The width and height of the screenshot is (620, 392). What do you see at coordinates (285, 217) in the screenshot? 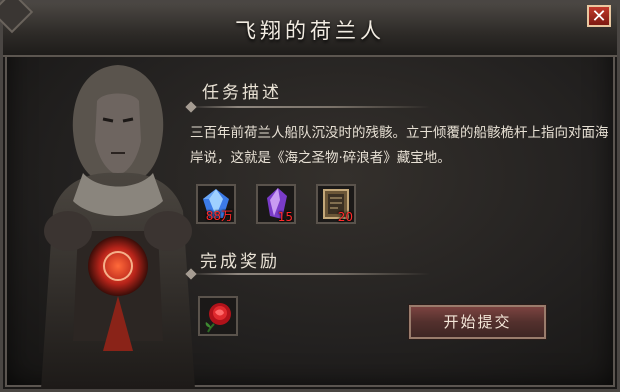
I see `item-count: 15` at bounding box center [285, 217].